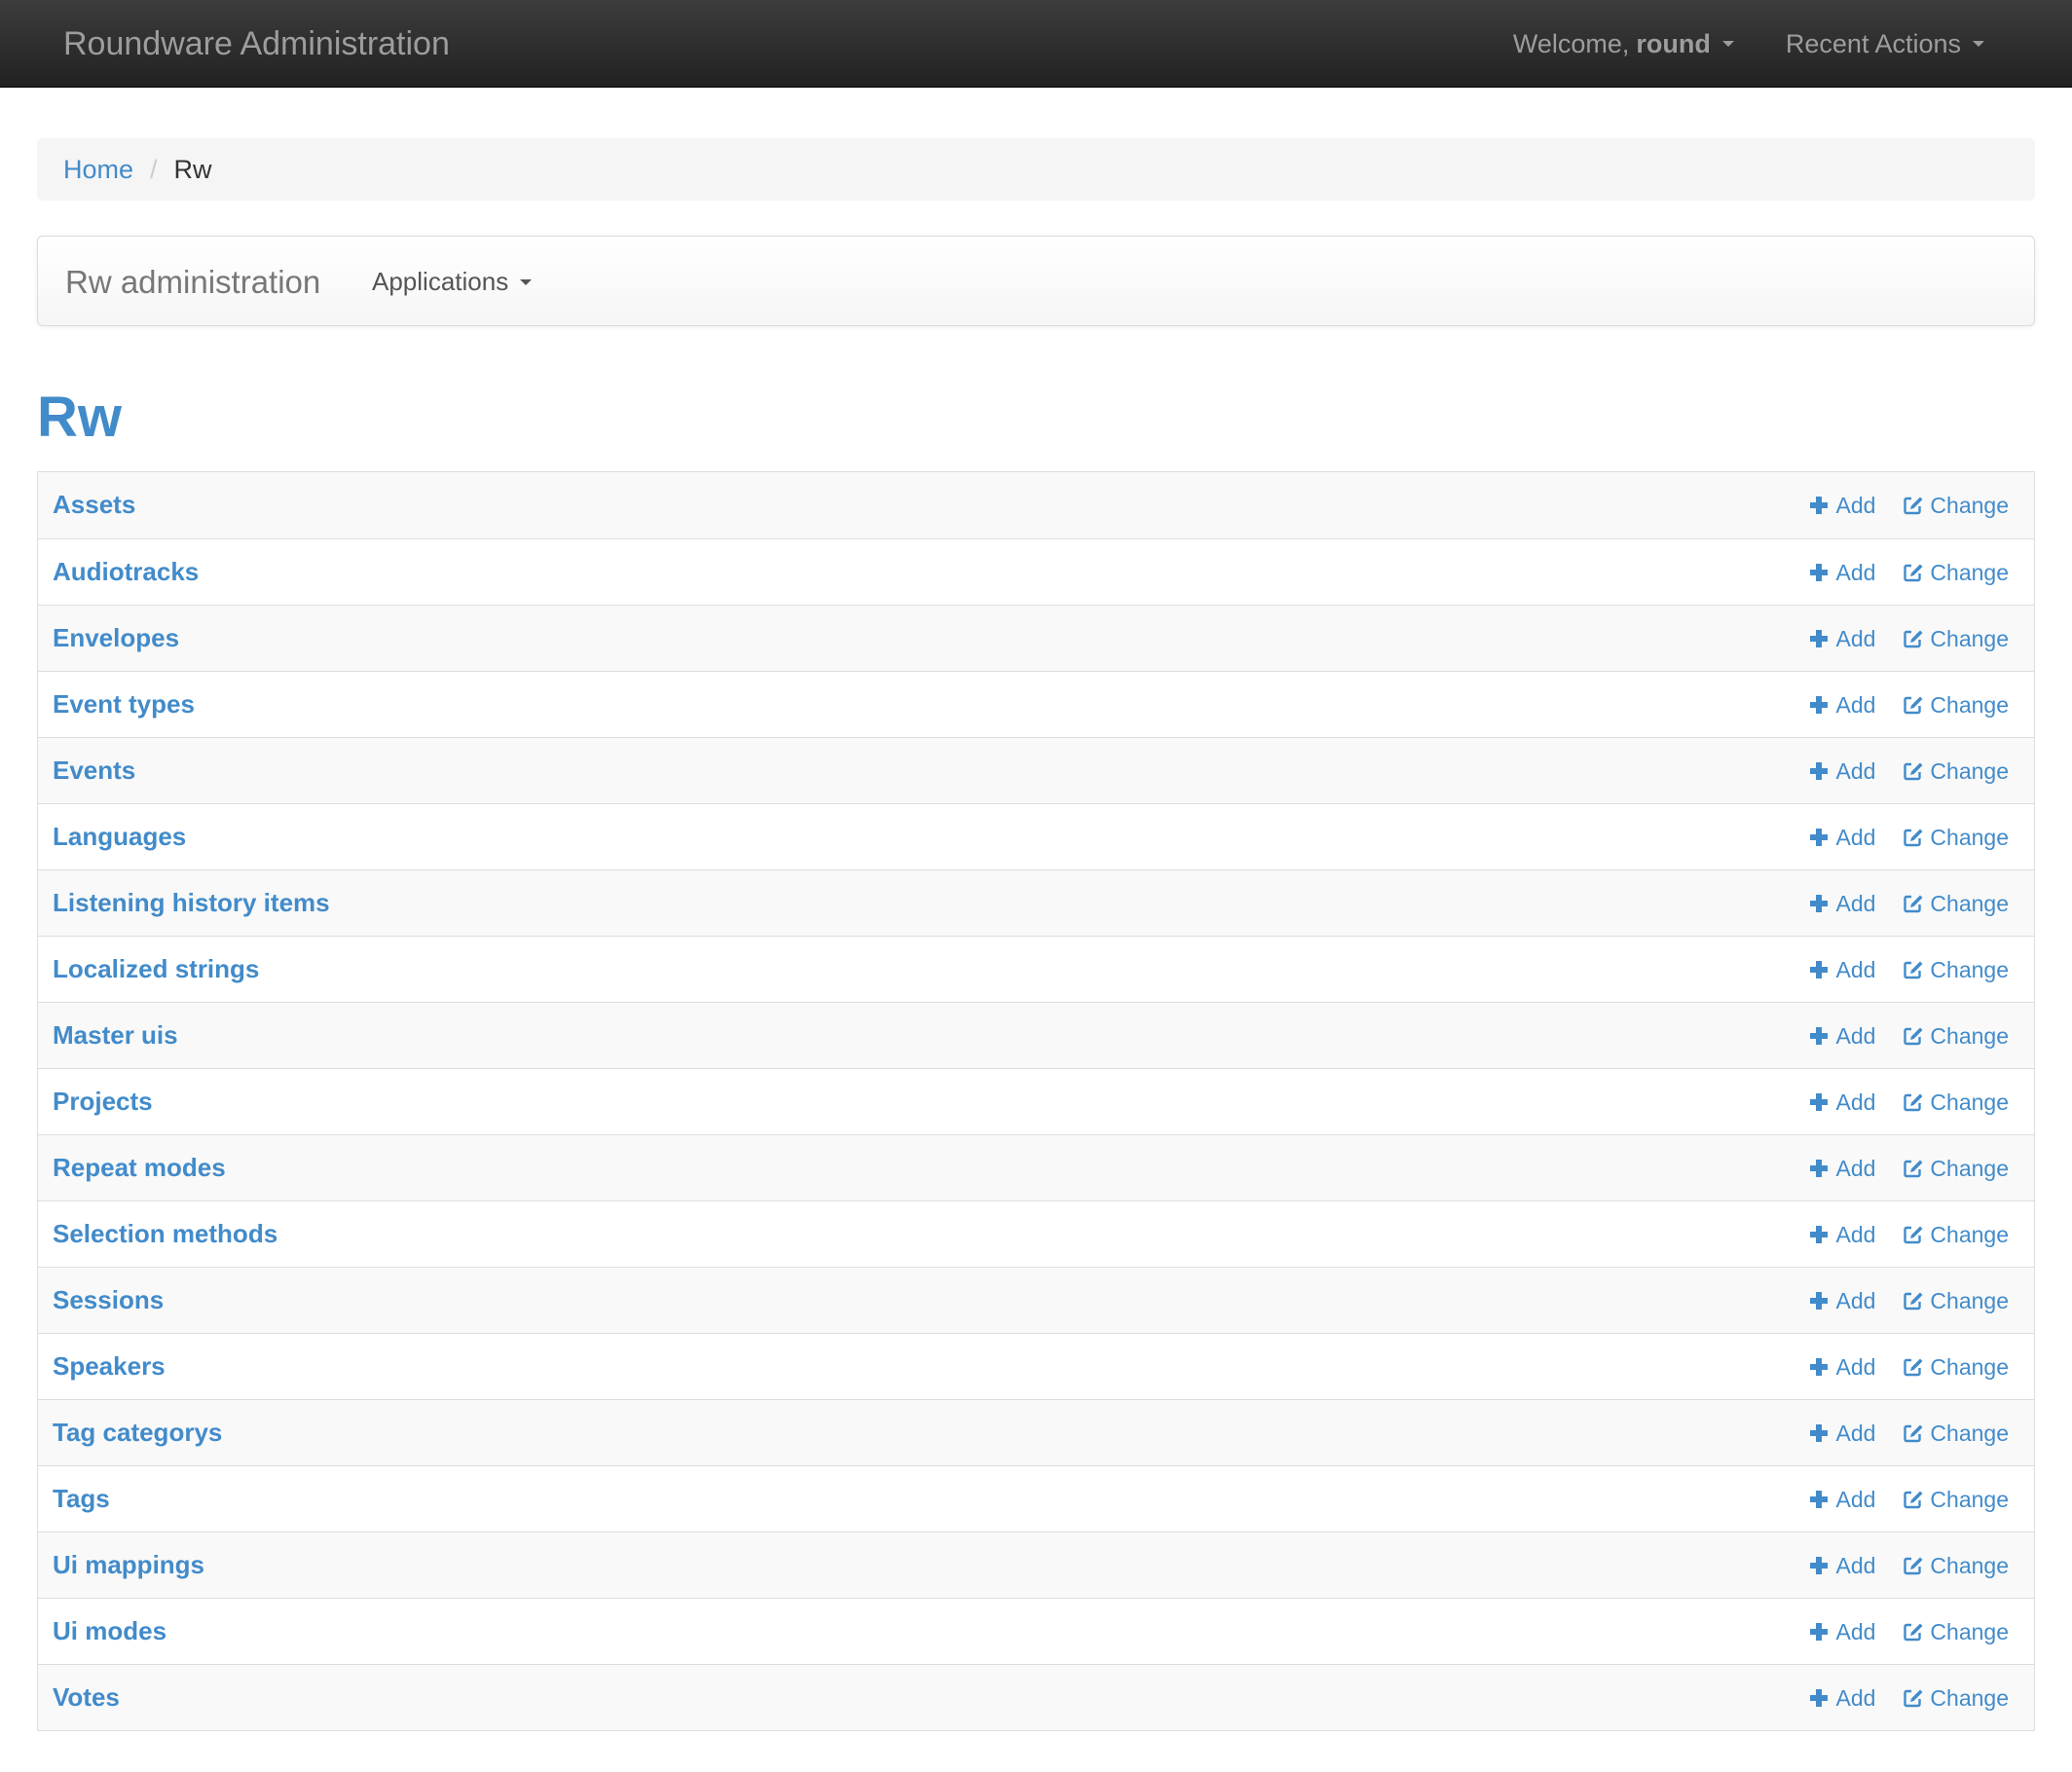 The image size is (2072, 1772). What do you see at coordinates (94, 771) in the screenshot?
I see `model-link-events: Events` at bounding box center [94, 771].